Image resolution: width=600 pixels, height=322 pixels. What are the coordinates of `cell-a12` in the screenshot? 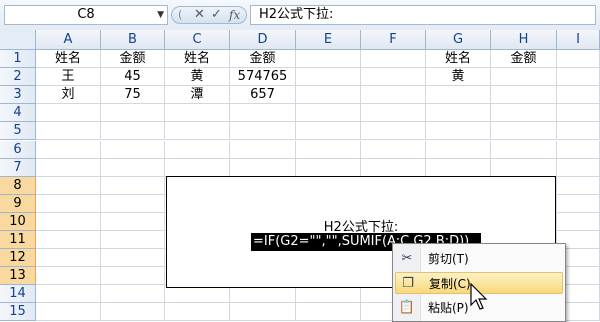 It's located at (68, 258).